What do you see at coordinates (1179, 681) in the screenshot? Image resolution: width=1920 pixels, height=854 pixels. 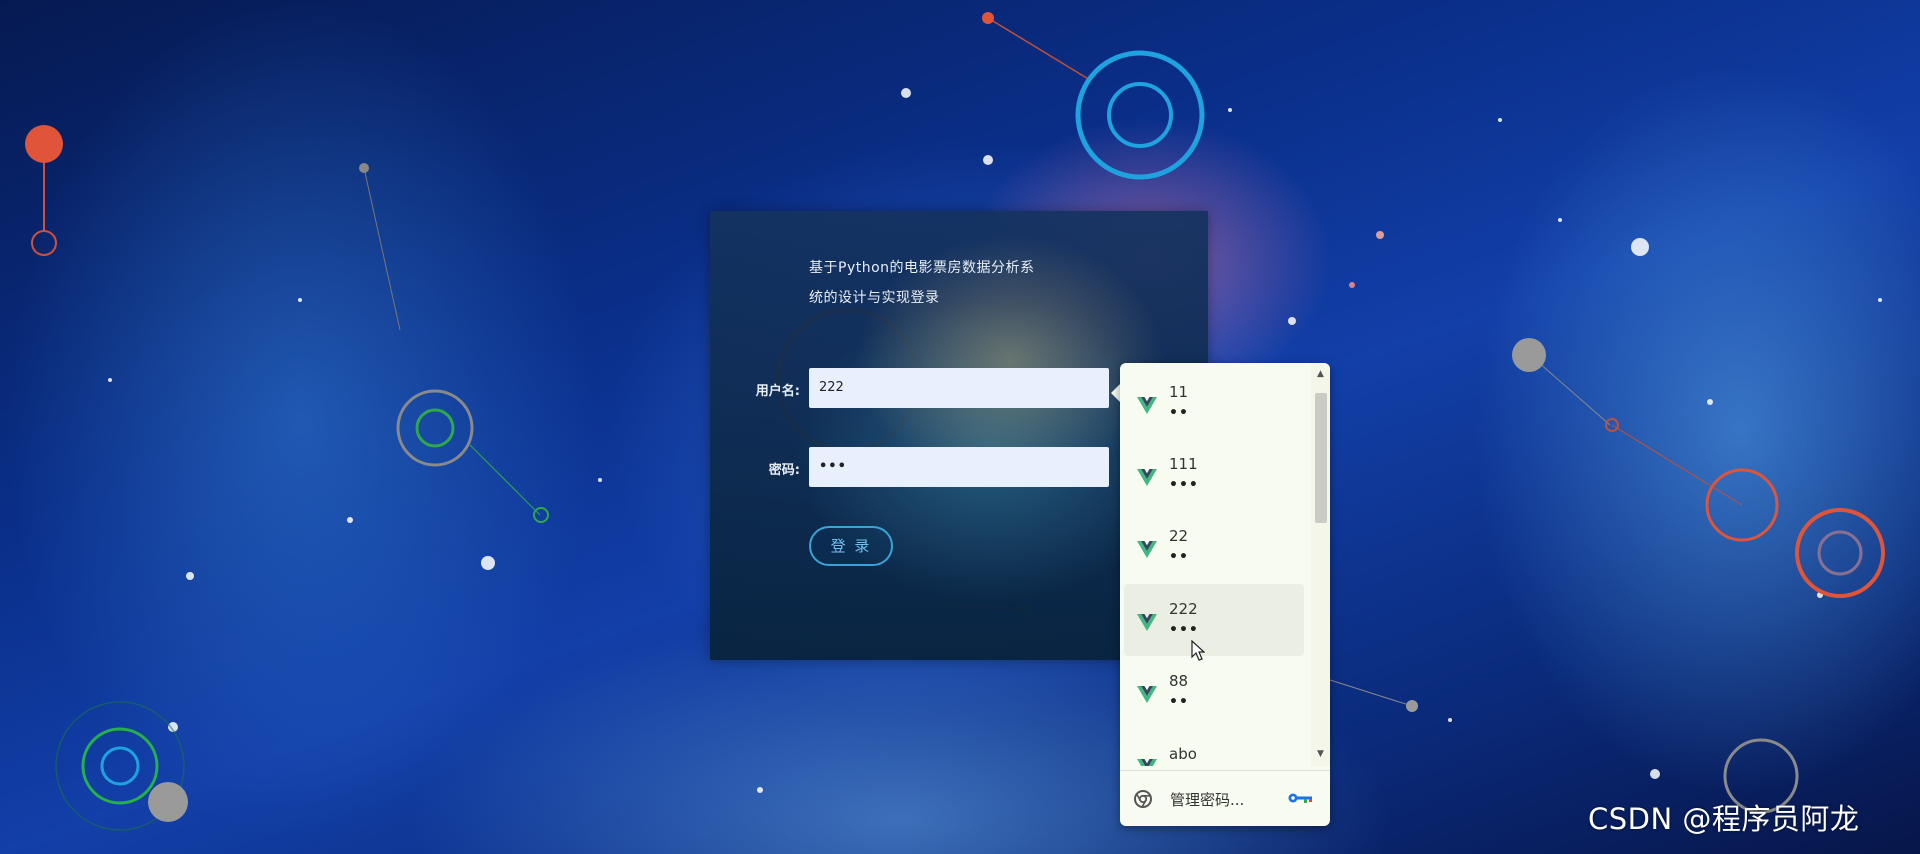 I see `saved-username: 88` at bounding box center [1179, 681].